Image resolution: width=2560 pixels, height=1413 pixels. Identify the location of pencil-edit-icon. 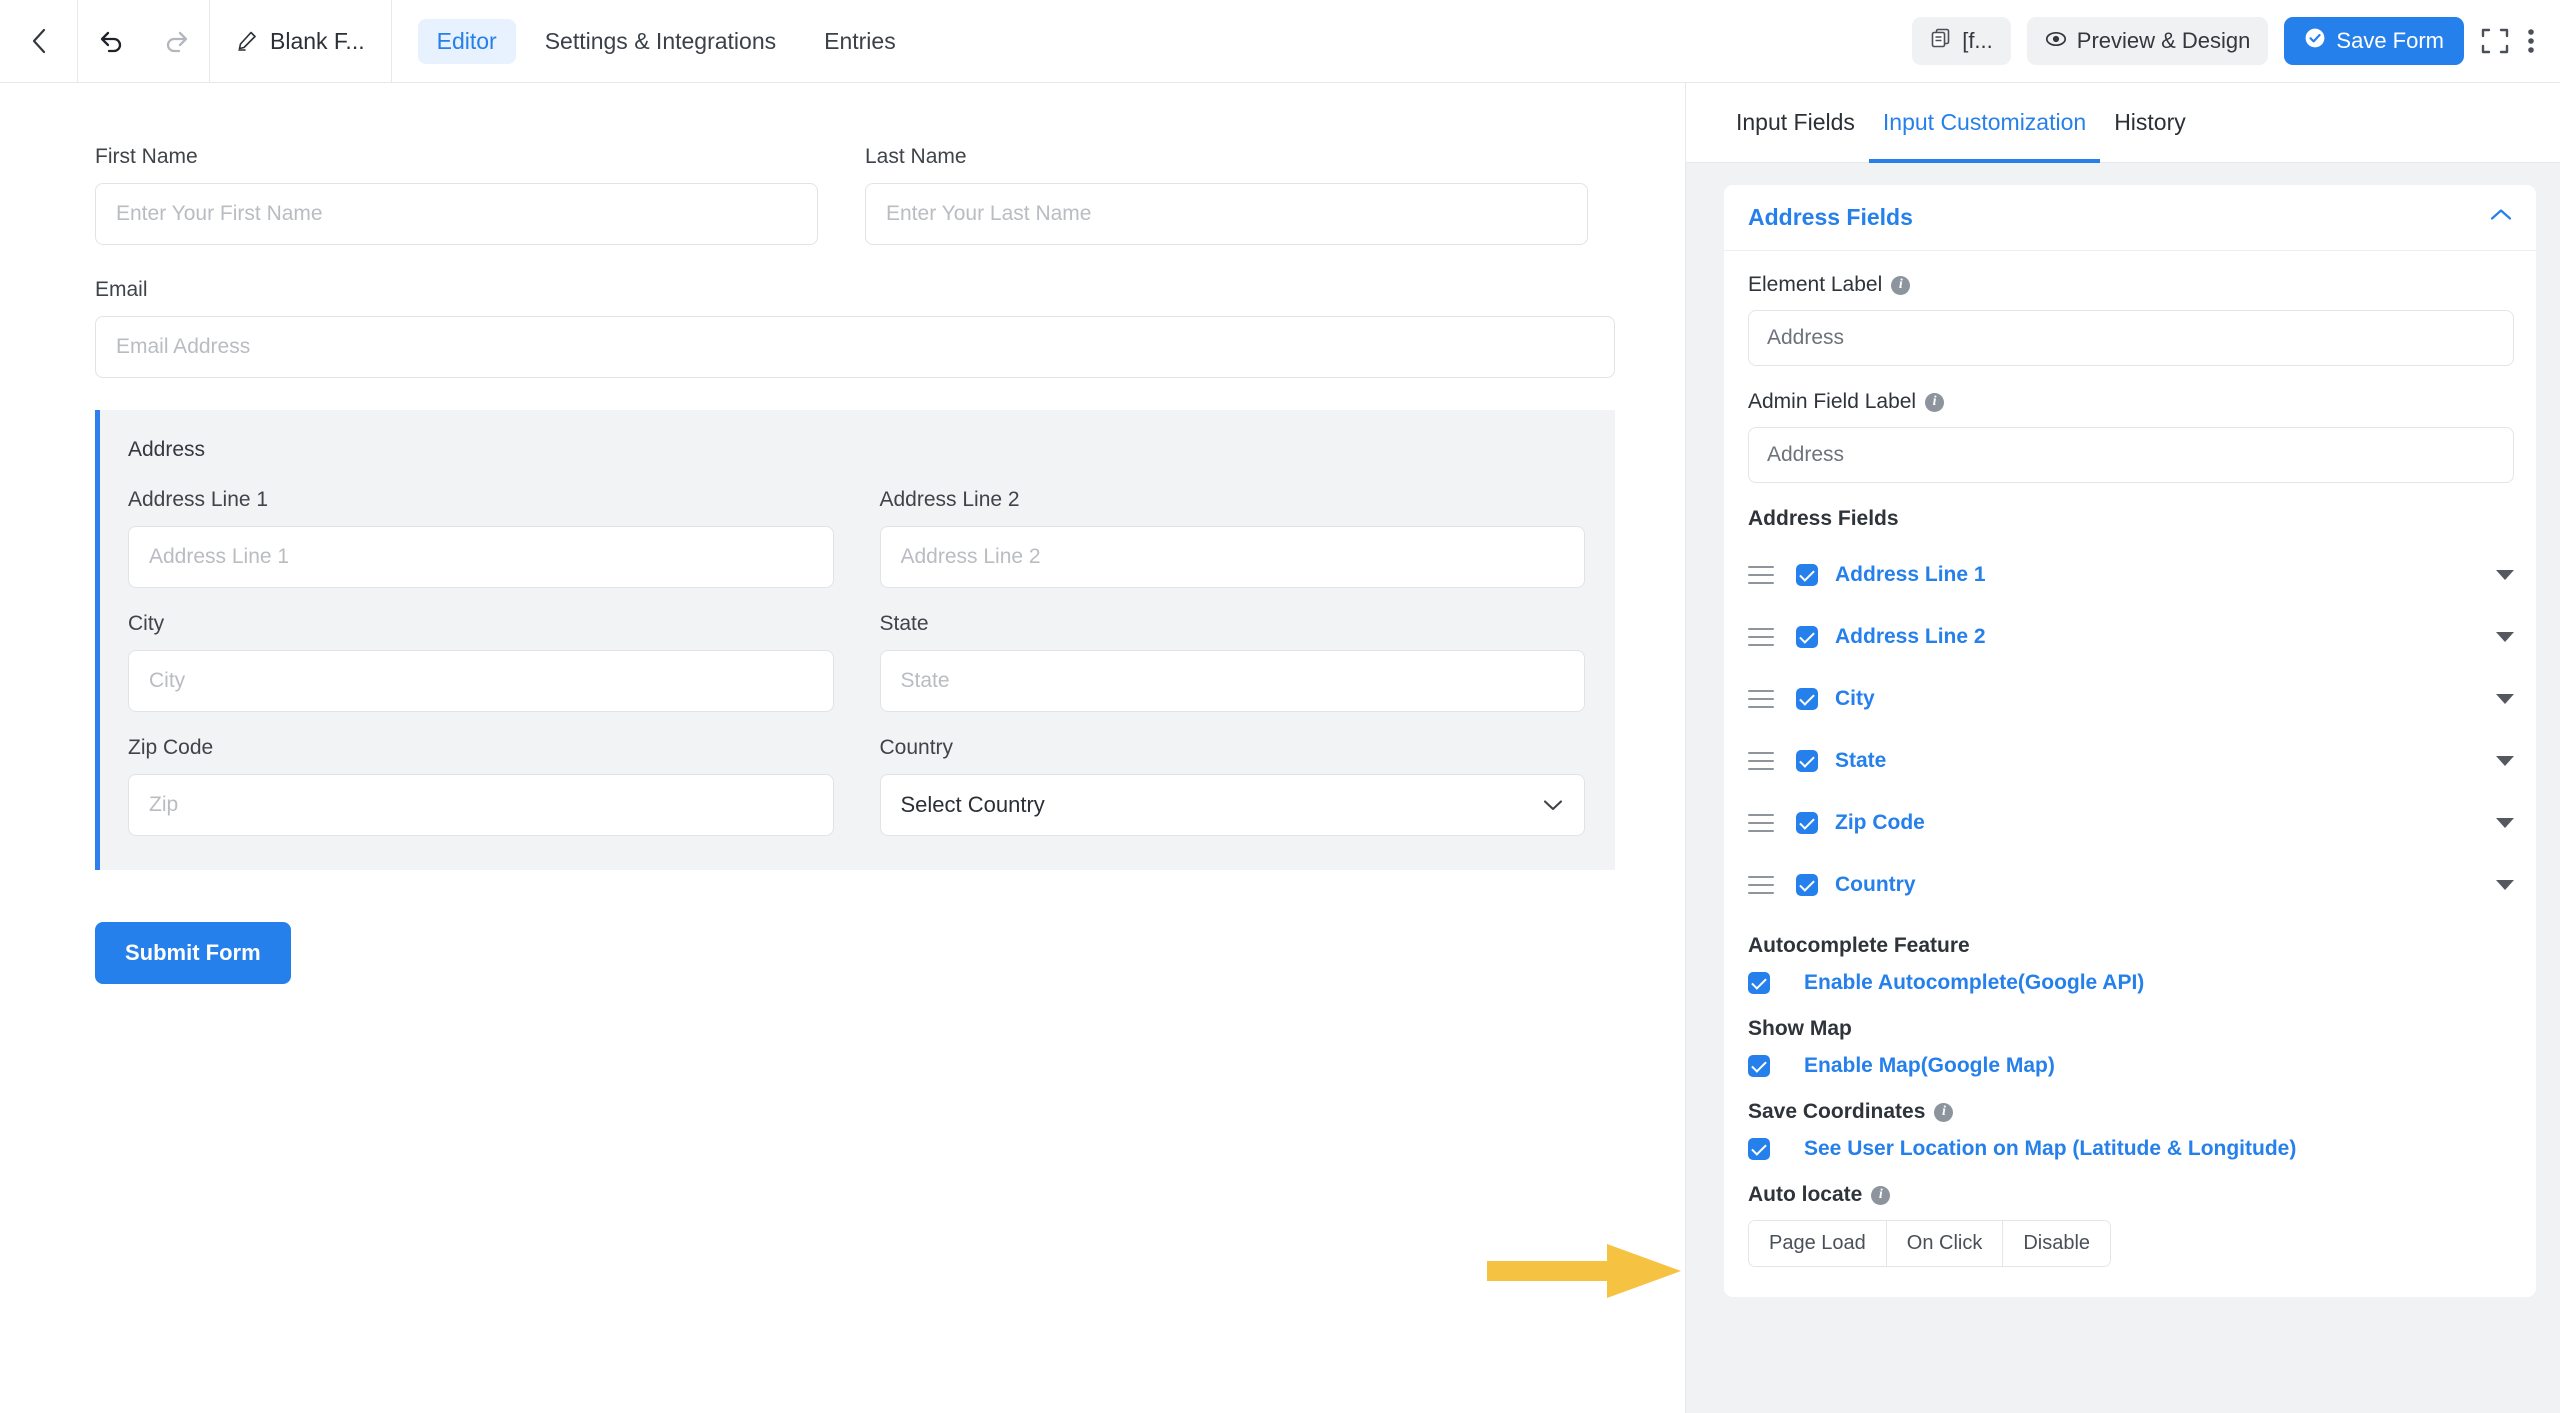
(247, 41).